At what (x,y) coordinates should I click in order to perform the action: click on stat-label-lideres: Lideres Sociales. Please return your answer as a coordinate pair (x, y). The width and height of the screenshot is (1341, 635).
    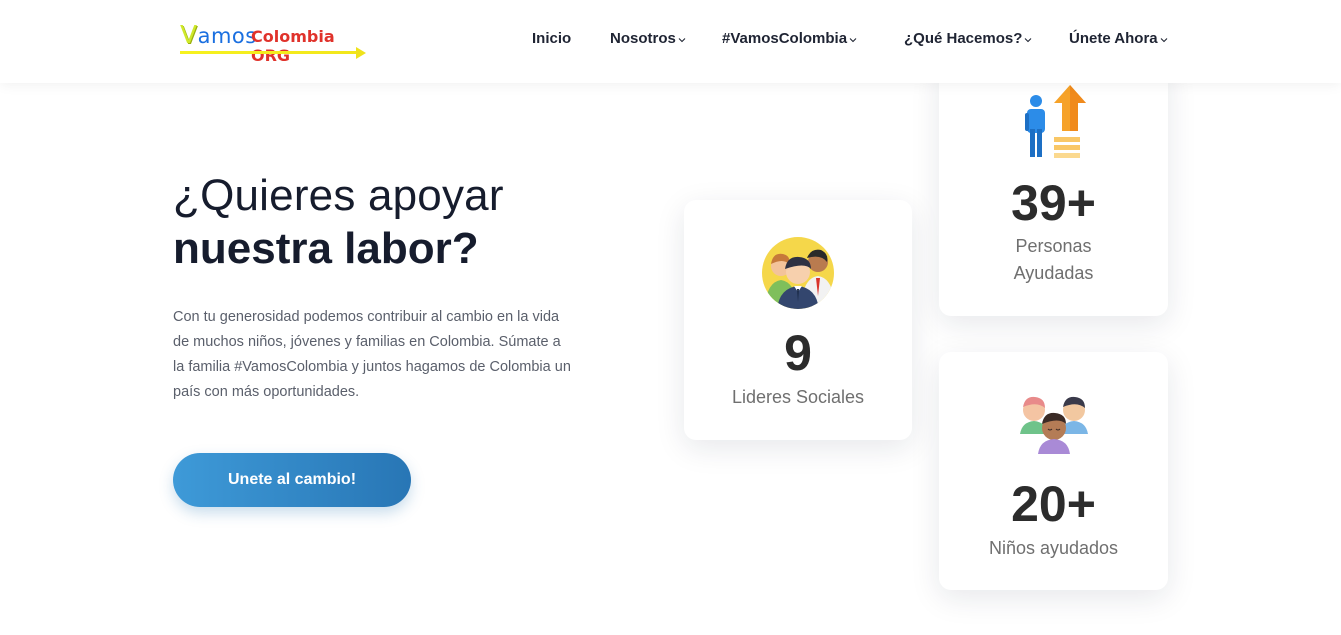
    Looking at the image, I should click on (798, 397).